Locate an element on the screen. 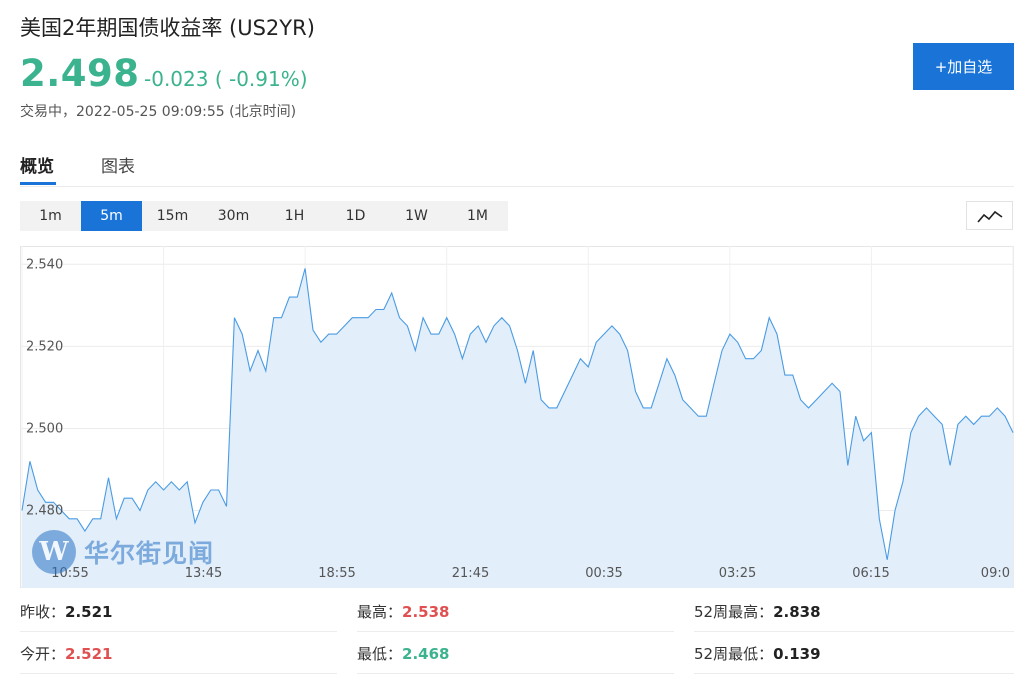 Image resolution: width=1022 pixels, height=686 pixels. add-to-watchlist-button: +加自选 is located at coordinates (963, 66).